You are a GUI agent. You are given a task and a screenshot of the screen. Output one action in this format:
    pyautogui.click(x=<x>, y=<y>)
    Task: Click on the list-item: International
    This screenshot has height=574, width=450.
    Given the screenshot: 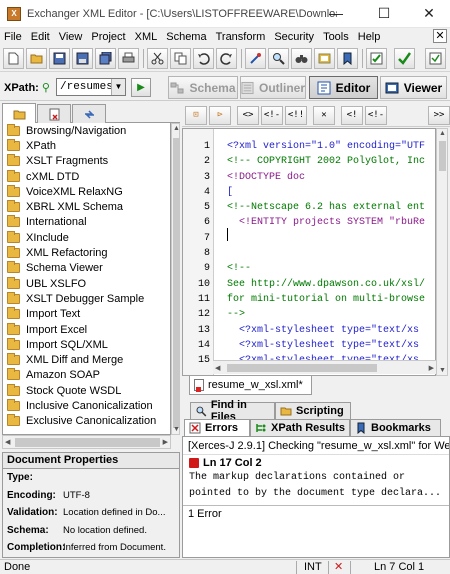 What is the action you would take?
    pyautogui.click(x=86, y=222)
    